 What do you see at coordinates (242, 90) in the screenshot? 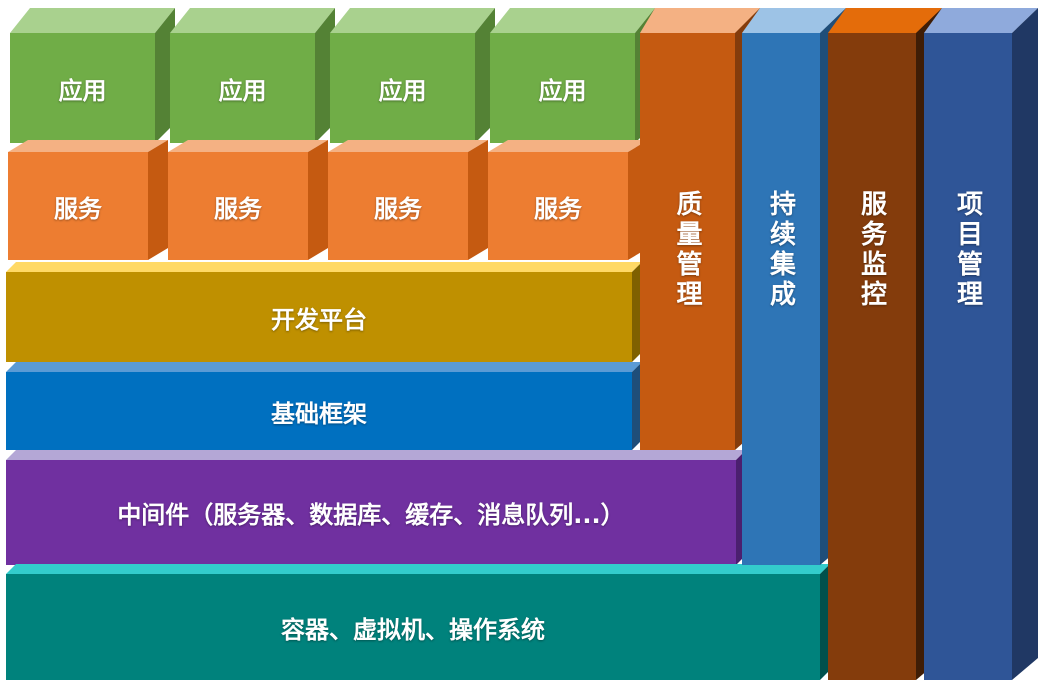
I see `app-label-2: 应用` at bounding box center [242, 90].